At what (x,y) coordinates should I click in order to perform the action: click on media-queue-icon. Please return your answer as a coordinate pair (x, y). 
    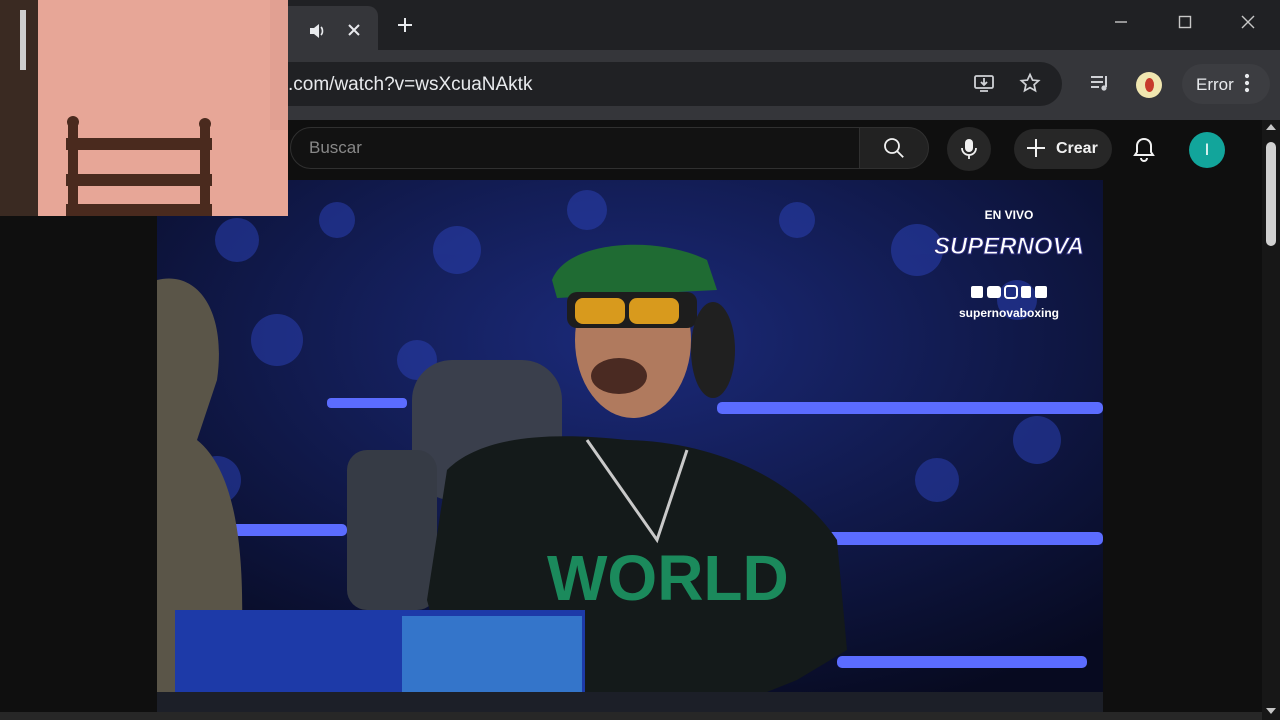
    Looking at the image, I should click on (1100, 84).